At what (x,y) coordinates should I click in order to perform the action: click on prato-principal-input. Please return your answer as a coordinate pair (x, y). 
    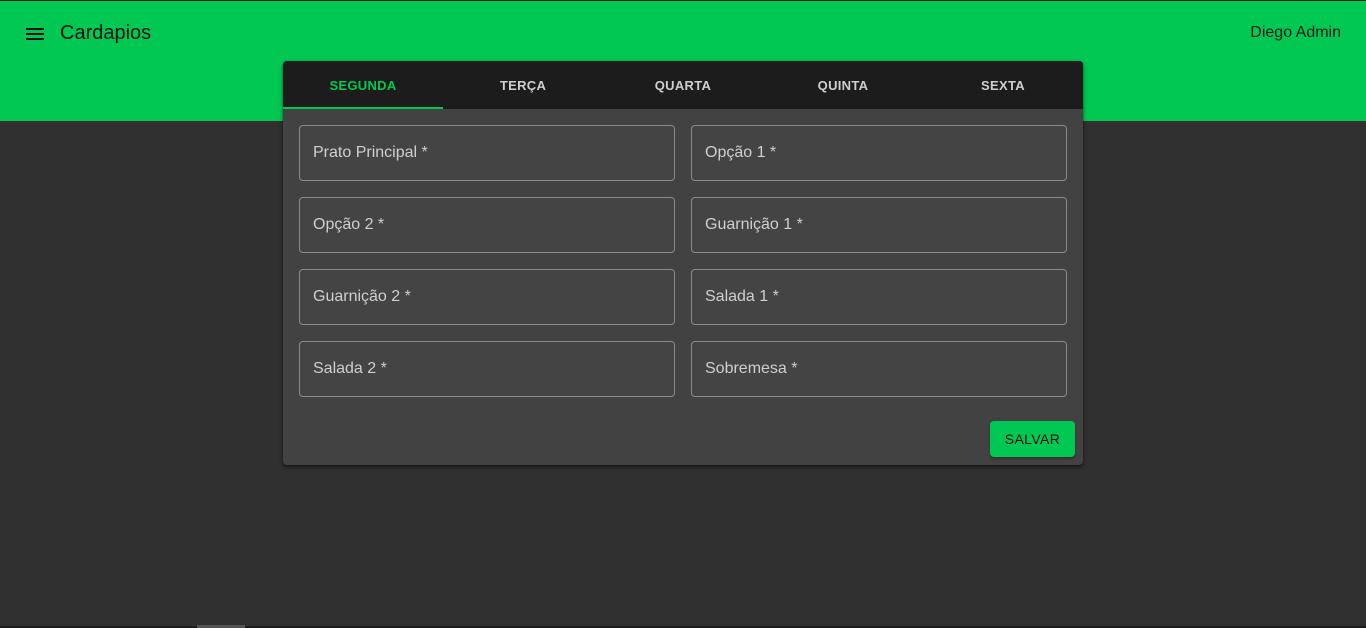
    Looking at the image, I should click on (487, 153).